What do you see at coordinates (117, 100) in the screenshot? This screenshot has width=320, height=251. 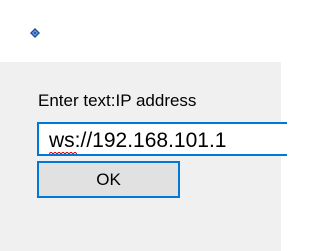 I see `prompt-label: Enter text:IP address` at bounding box center [117, 100].